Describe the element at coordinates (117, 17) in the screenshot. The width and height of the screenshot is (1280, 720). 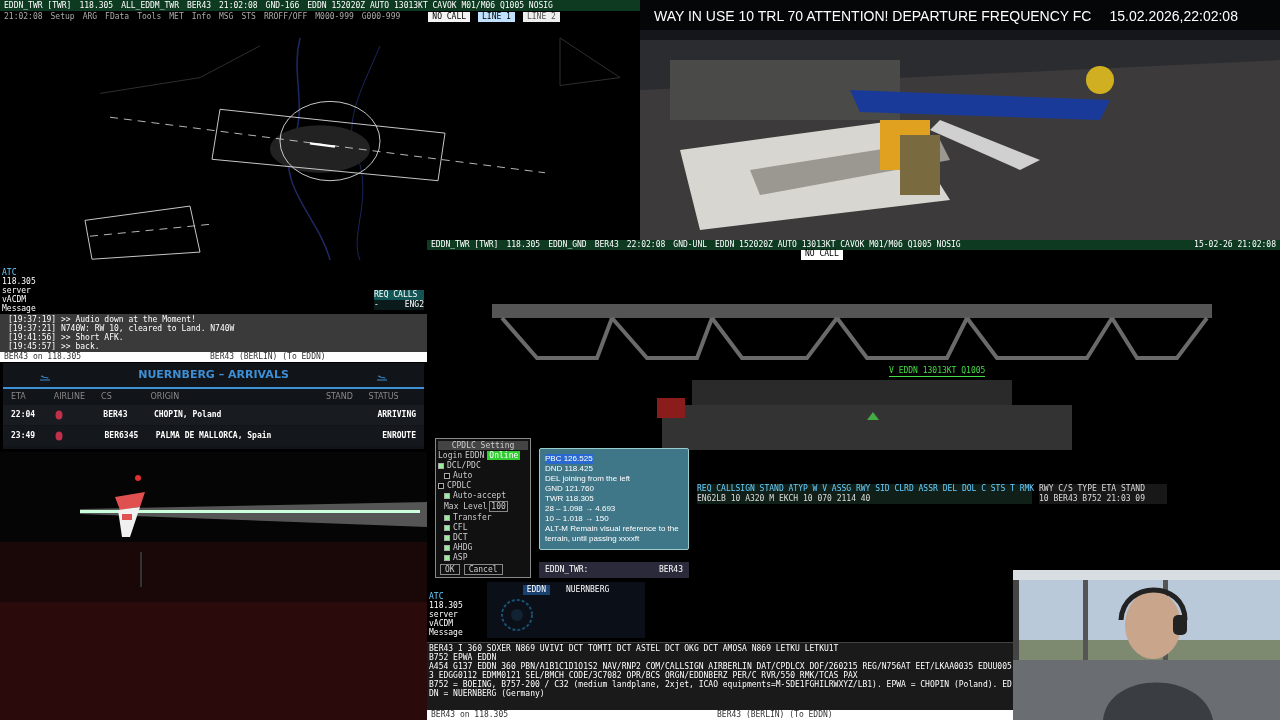
I see `menu-item: FData` at that location.